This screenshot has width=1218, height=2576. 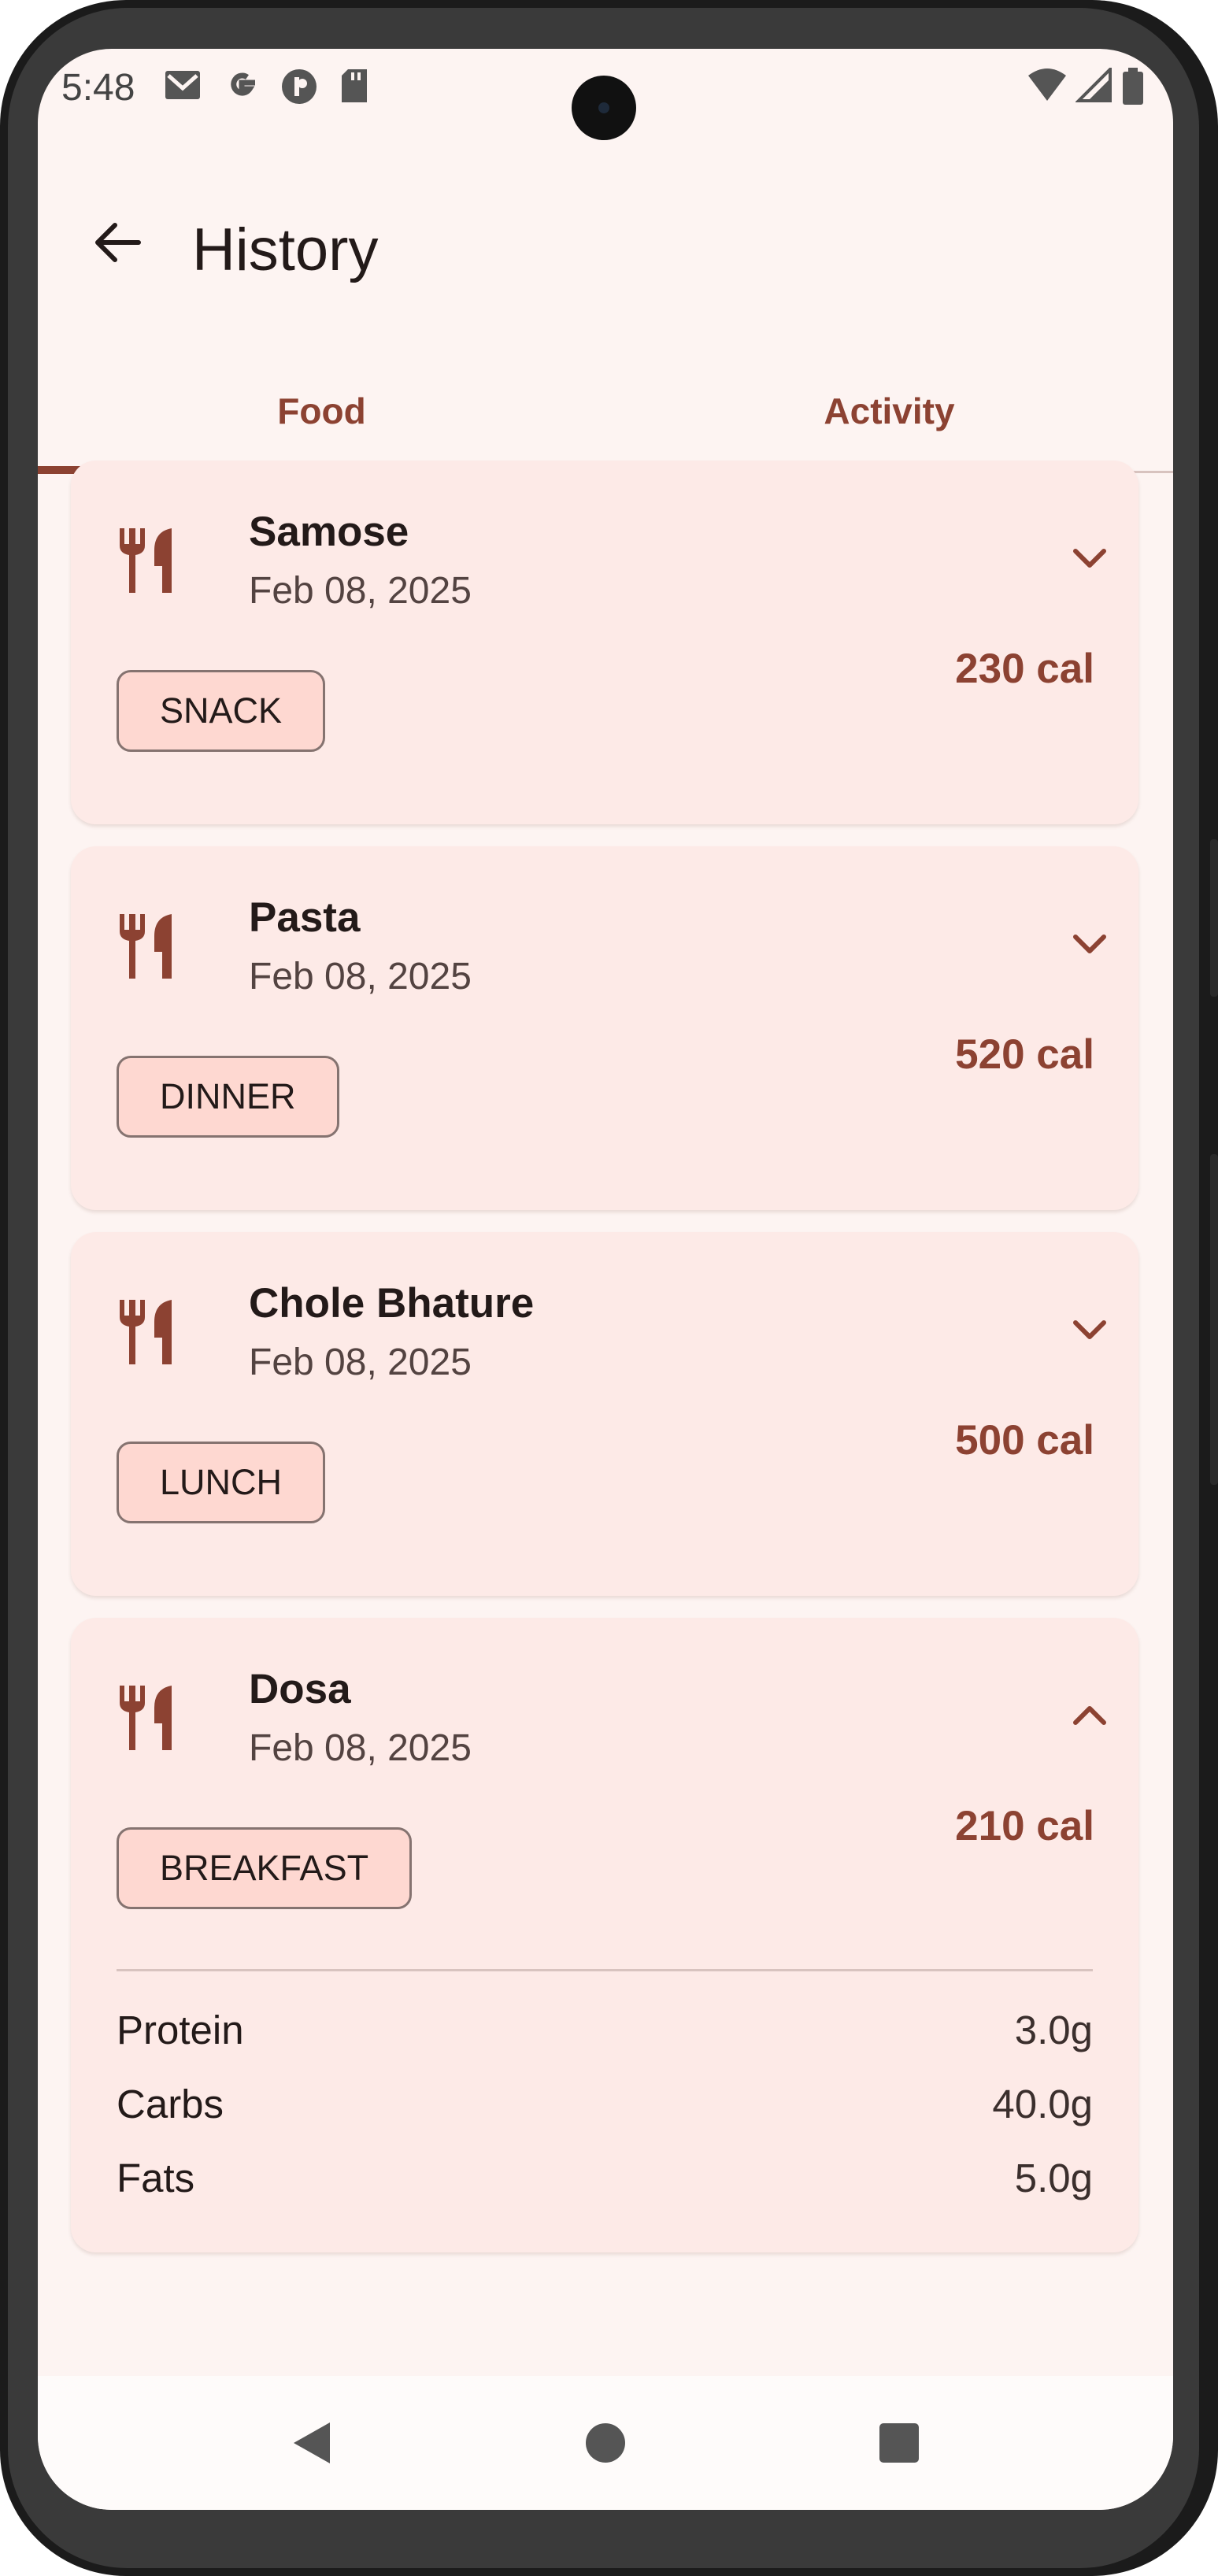 I want to click on nutrient-label: Fats, so click(x=156, y=2178).